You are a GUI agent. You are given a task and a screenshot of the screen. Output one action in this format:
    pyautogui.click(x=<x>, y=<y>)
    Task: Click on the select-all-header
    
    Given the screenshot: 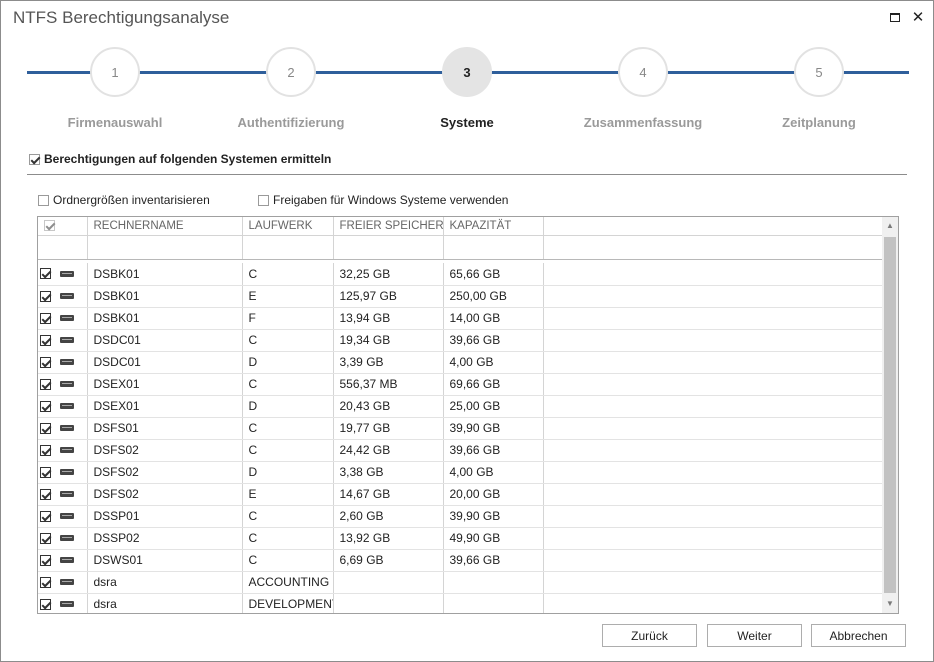 What is the action you would take?
    pyautogui.click(x=63, y=226)
    